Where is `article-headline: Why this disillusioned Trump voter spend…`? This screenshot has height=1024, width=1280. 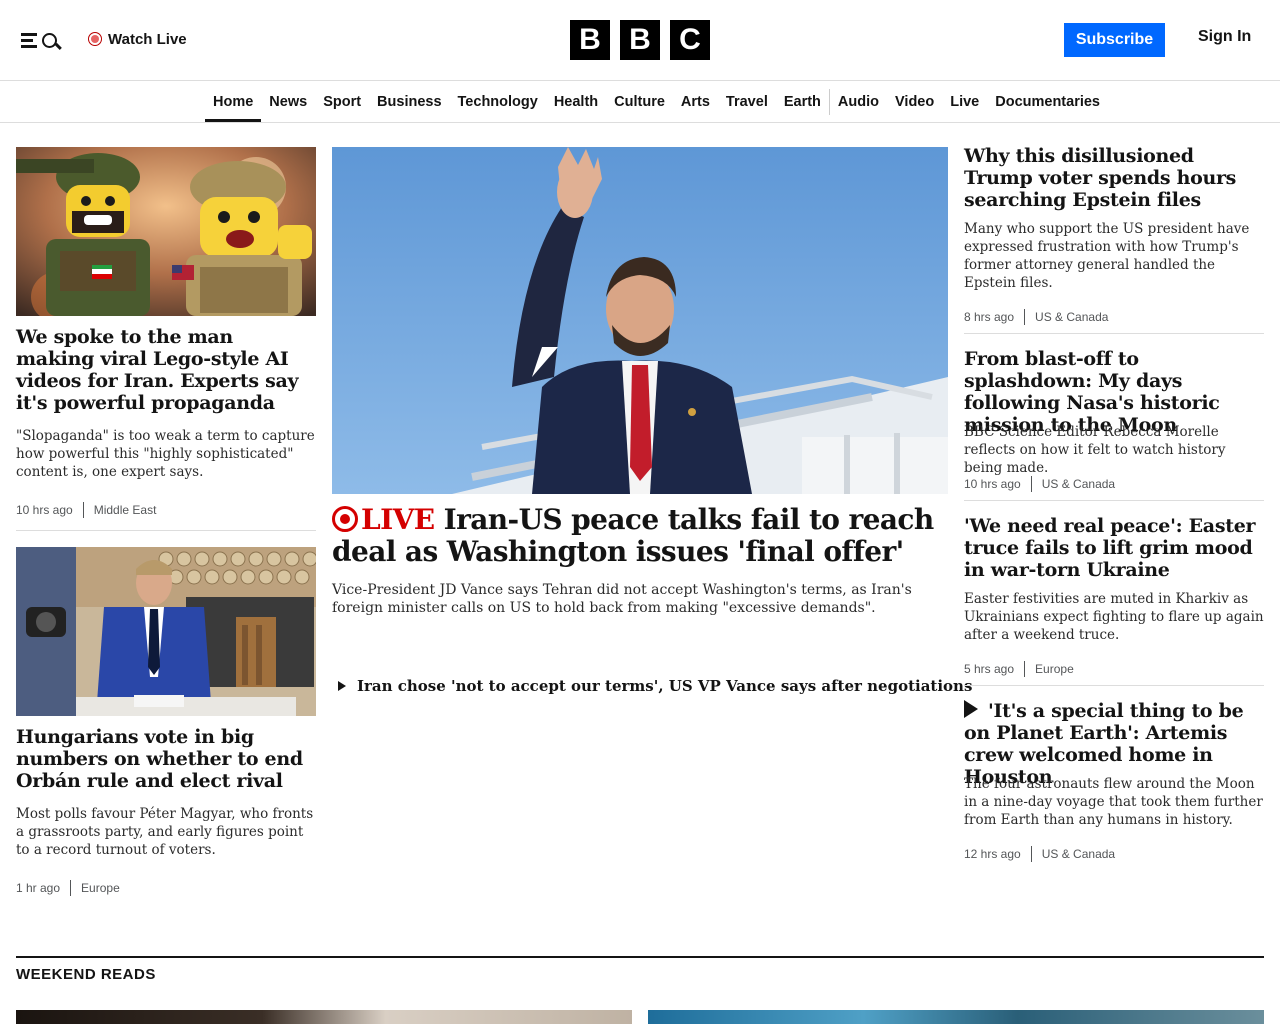
article-headline: Why this disillusioned Trump voter spend… is located at coordinates (1114, 178).